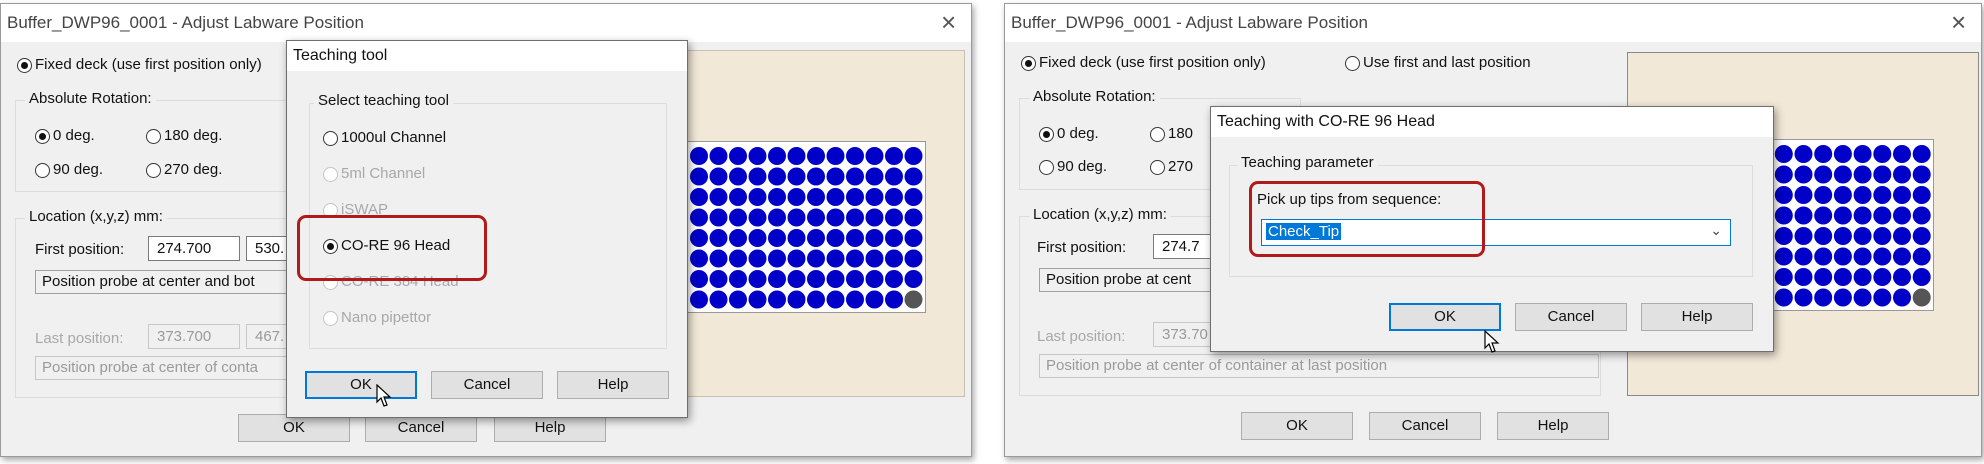 The image size is (1984, 464). I want to click on left-rot-270-radio: 270 deg., so click(184, 169).